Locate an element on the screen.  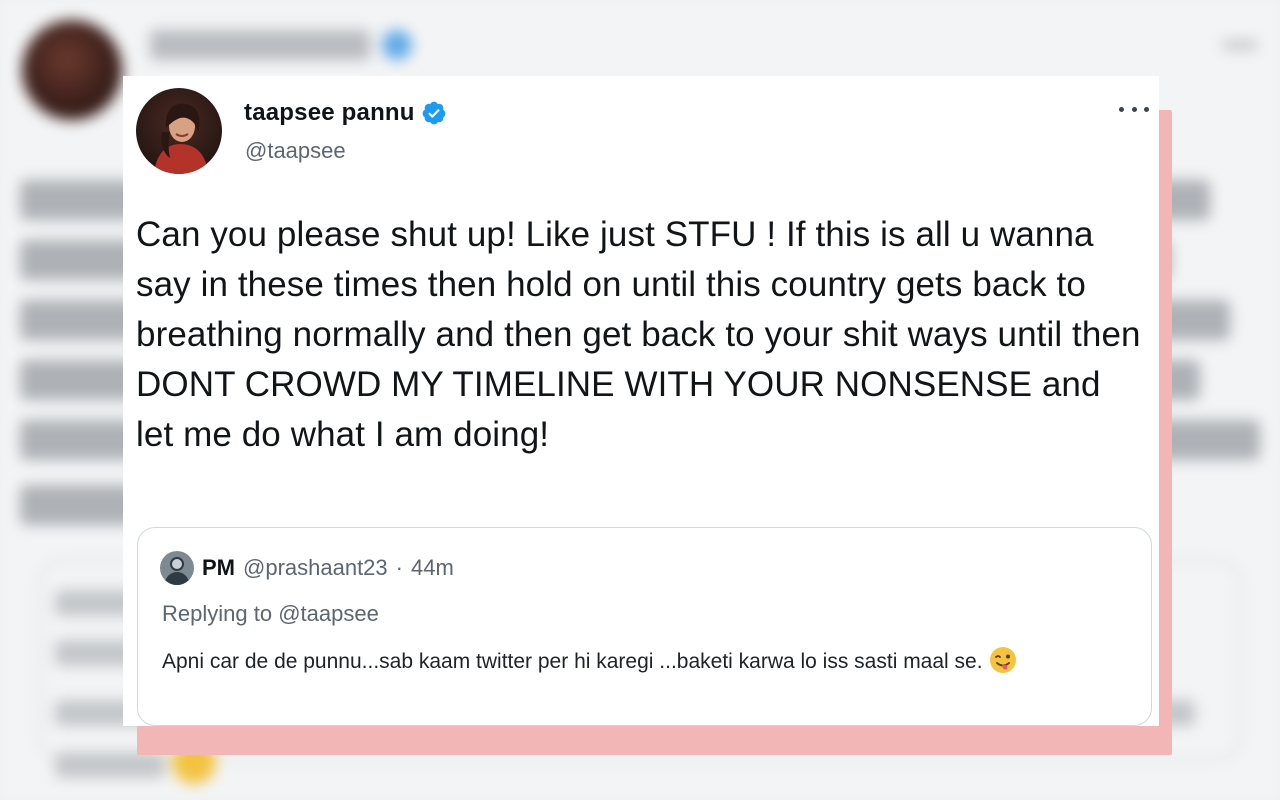
replying-to: Replying to @taapsee is located at coordinates (270, 614).